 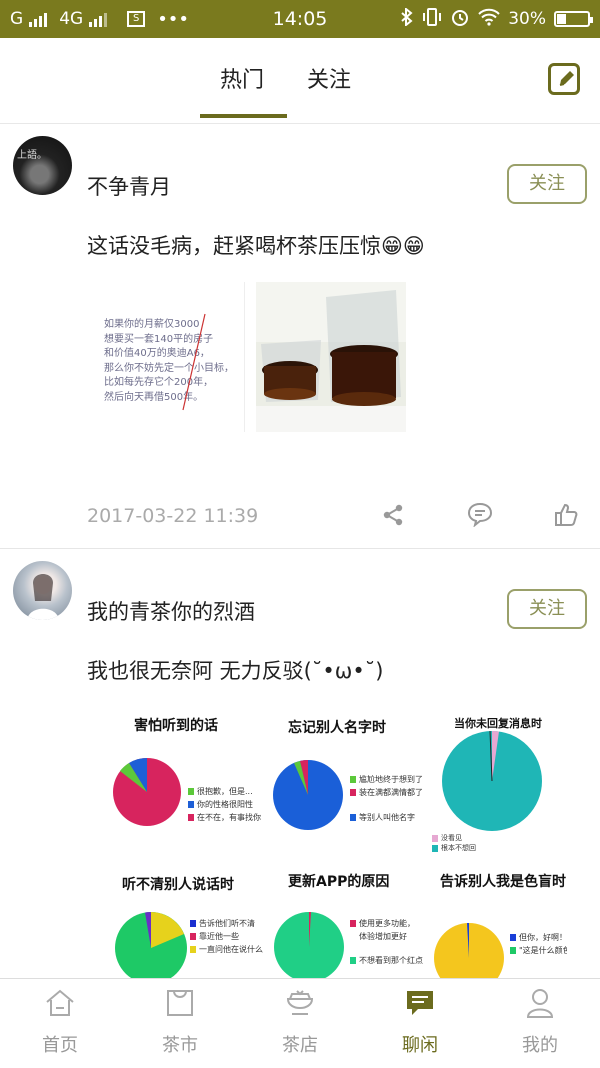 What do you see at coordinates (171, 611) in the screenshot?
I see `post-username: 我的青茶你的烈酒` at bounding box center [171, 611].